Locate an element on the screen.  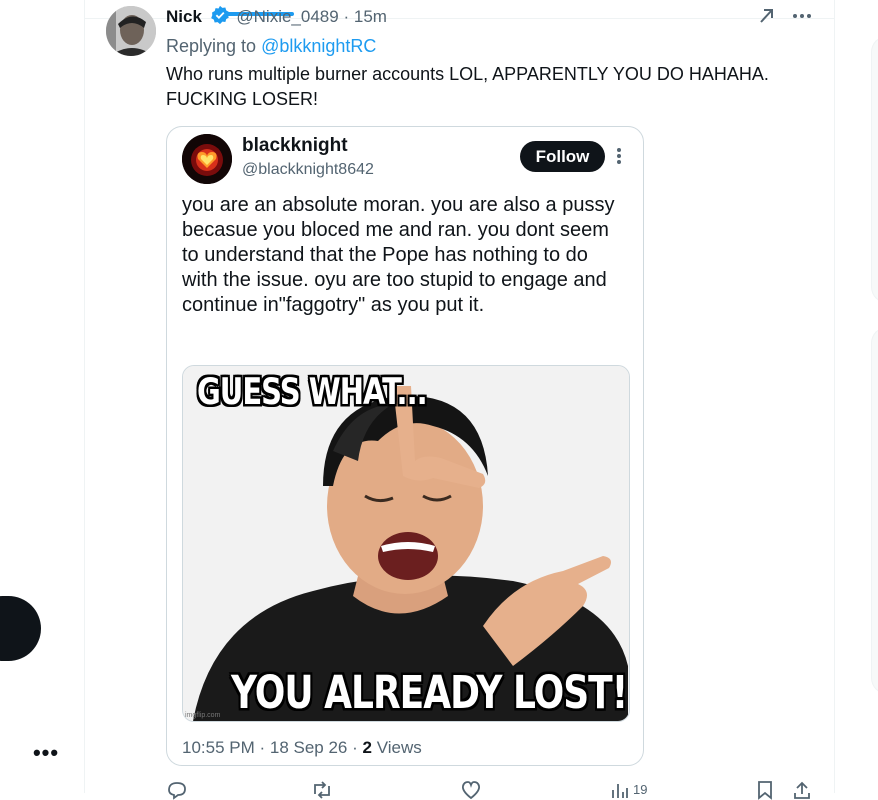
time-ago: 15m is located at coordinates (370, 16).